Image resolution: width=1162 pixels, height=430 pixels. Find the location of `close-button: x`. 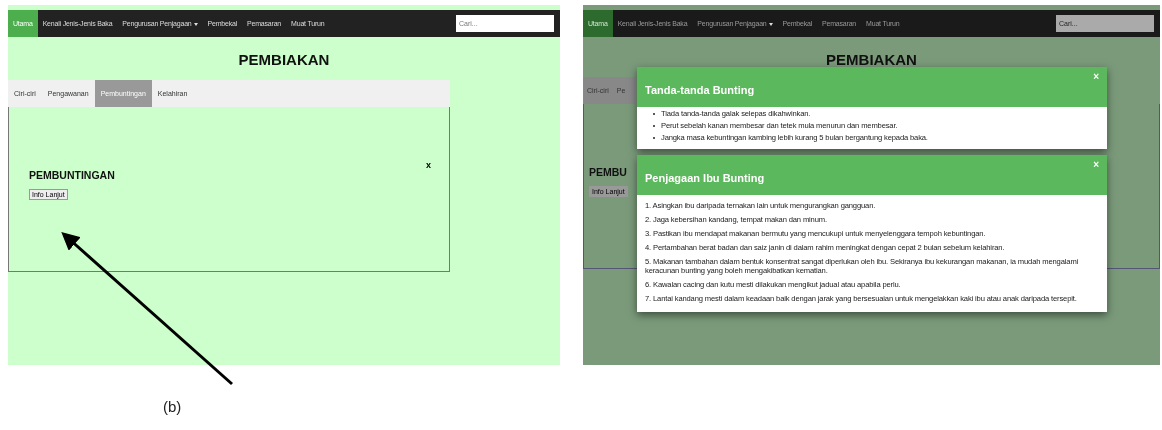

close-button: x is located at coordinates (428, 165).